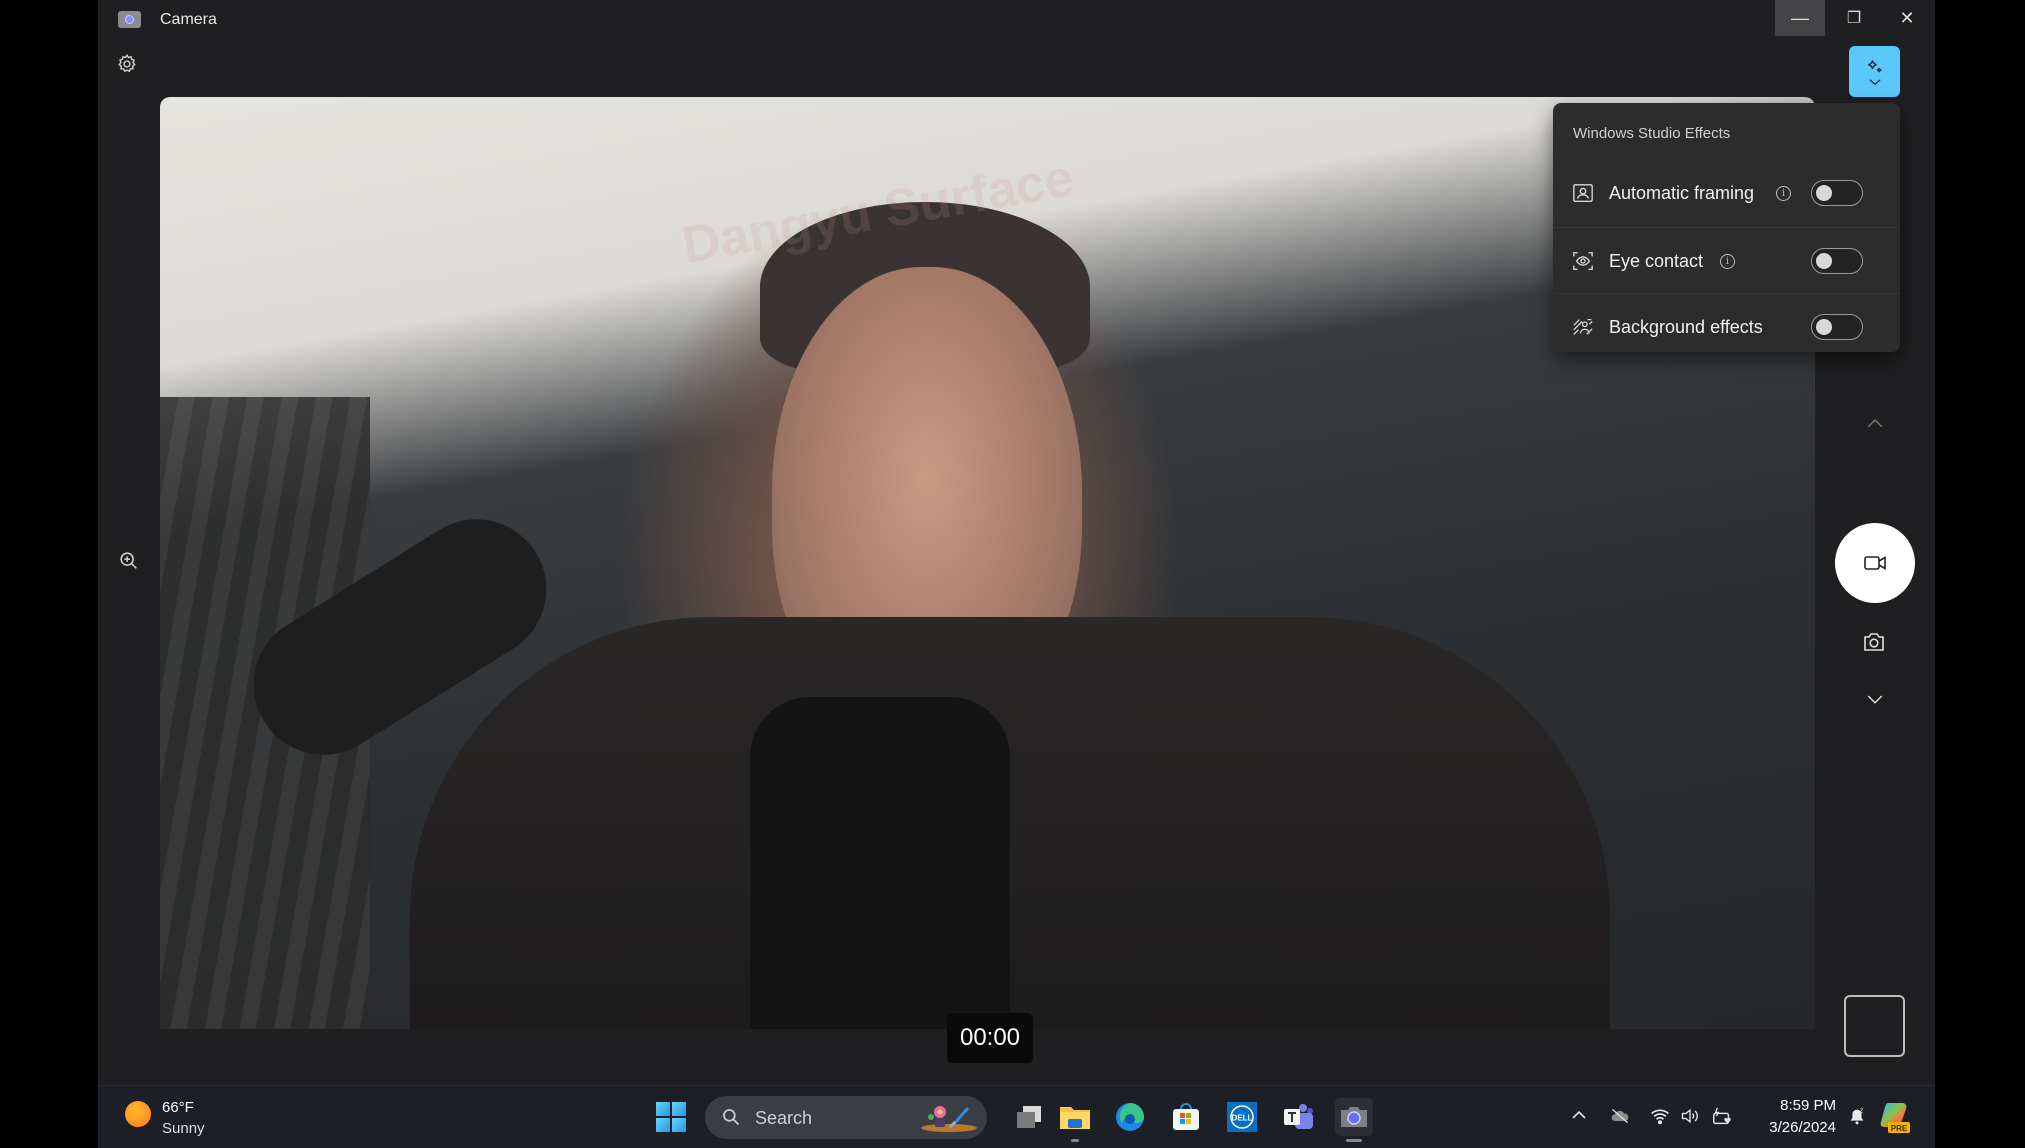  What do you see at coordinates (846, 1117) in the screenshot?
I see `taskbar-search: Search` at bounding box center [846, 1117].